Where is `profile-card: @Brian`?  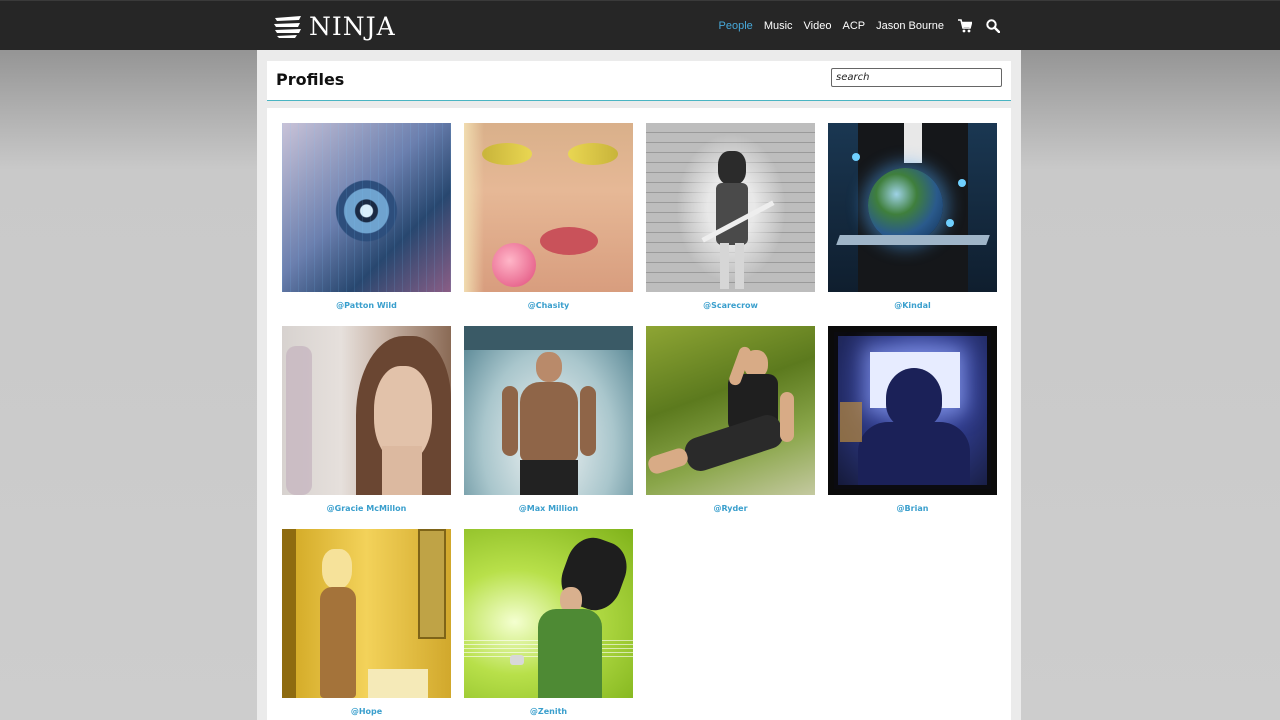
profile-card: @Brian is located at coordinates (912, 422).